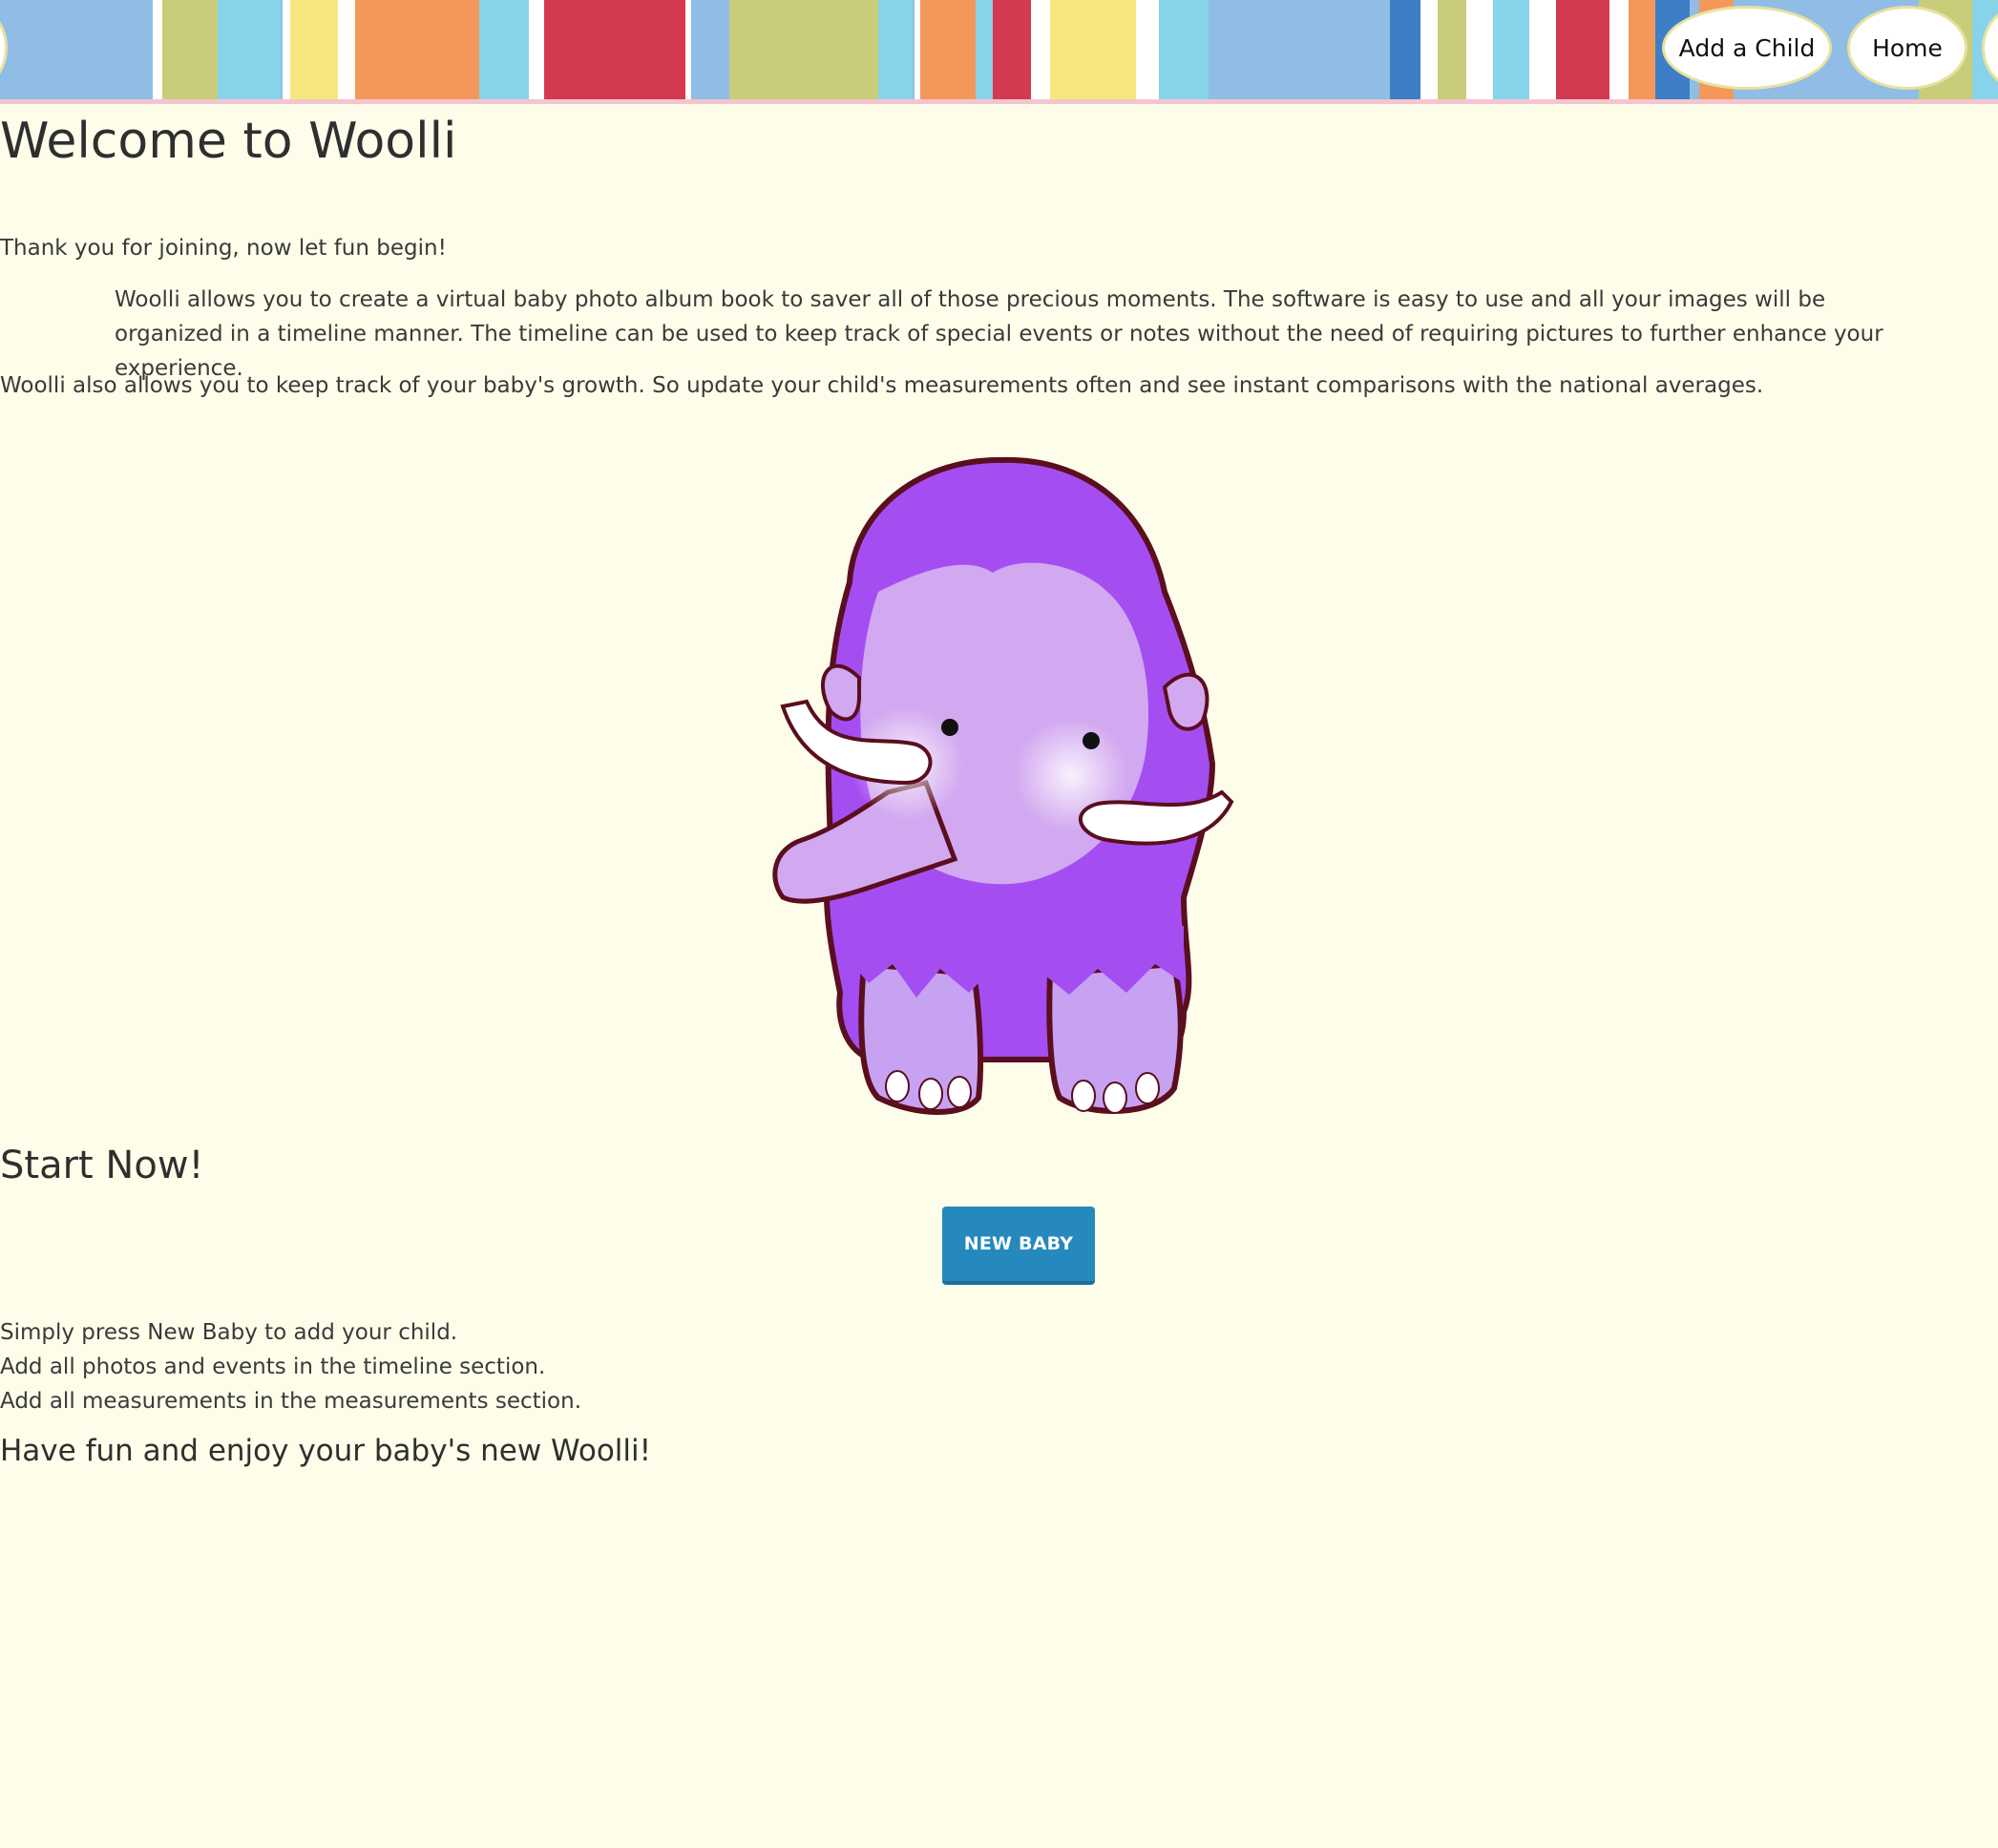  Describe the element at coordinates (1747, 48) in the screenshot. I see `nav-add-child-button: Add a Child` at that location.